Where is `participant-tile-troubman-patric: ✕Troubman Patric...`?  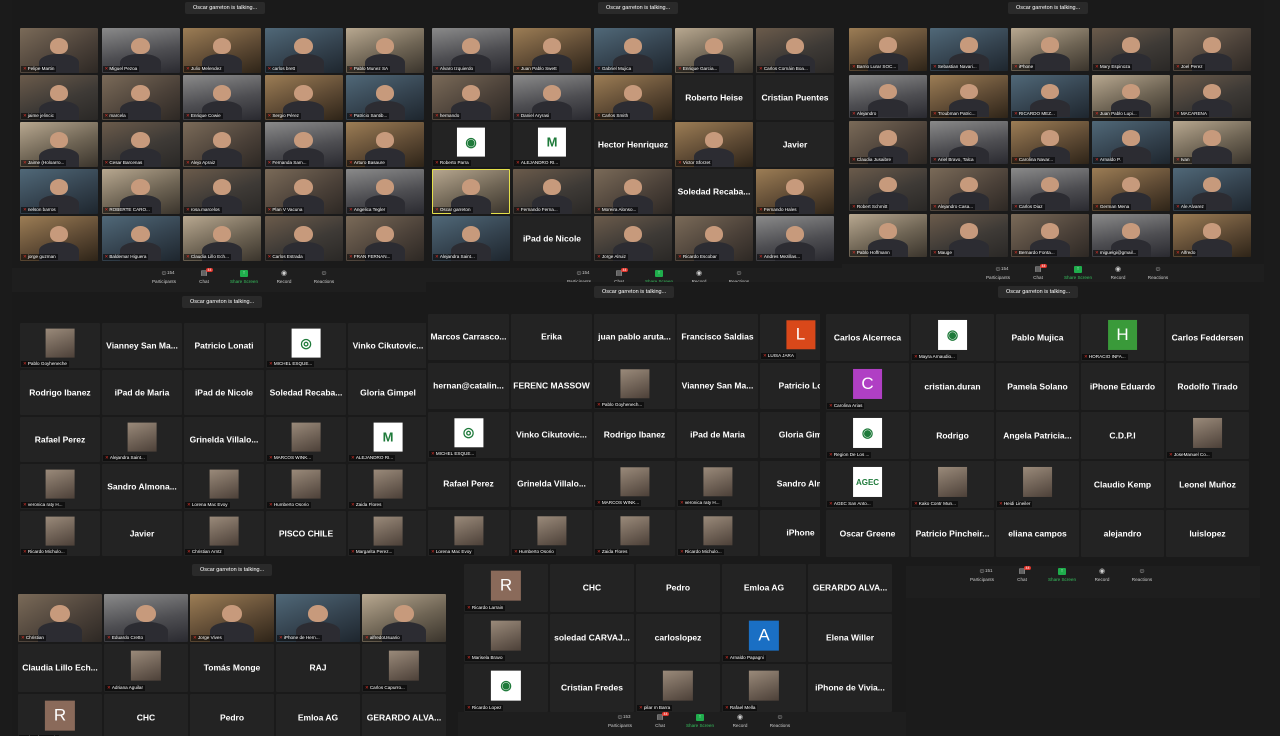 participant-tile-troubman-patric: ✕Troubman Patric... is located at coordinates (969, 96).